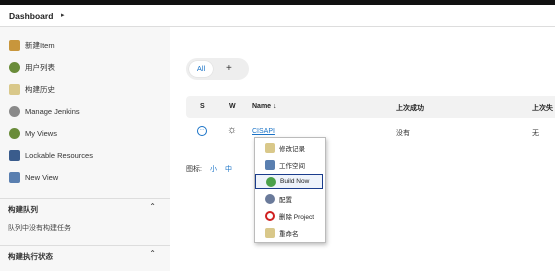 The image size is (555, 271). What do you see at coordinates (14, 67) in the screenshot?
I see `users-icon` at bounding box center [14, 67].